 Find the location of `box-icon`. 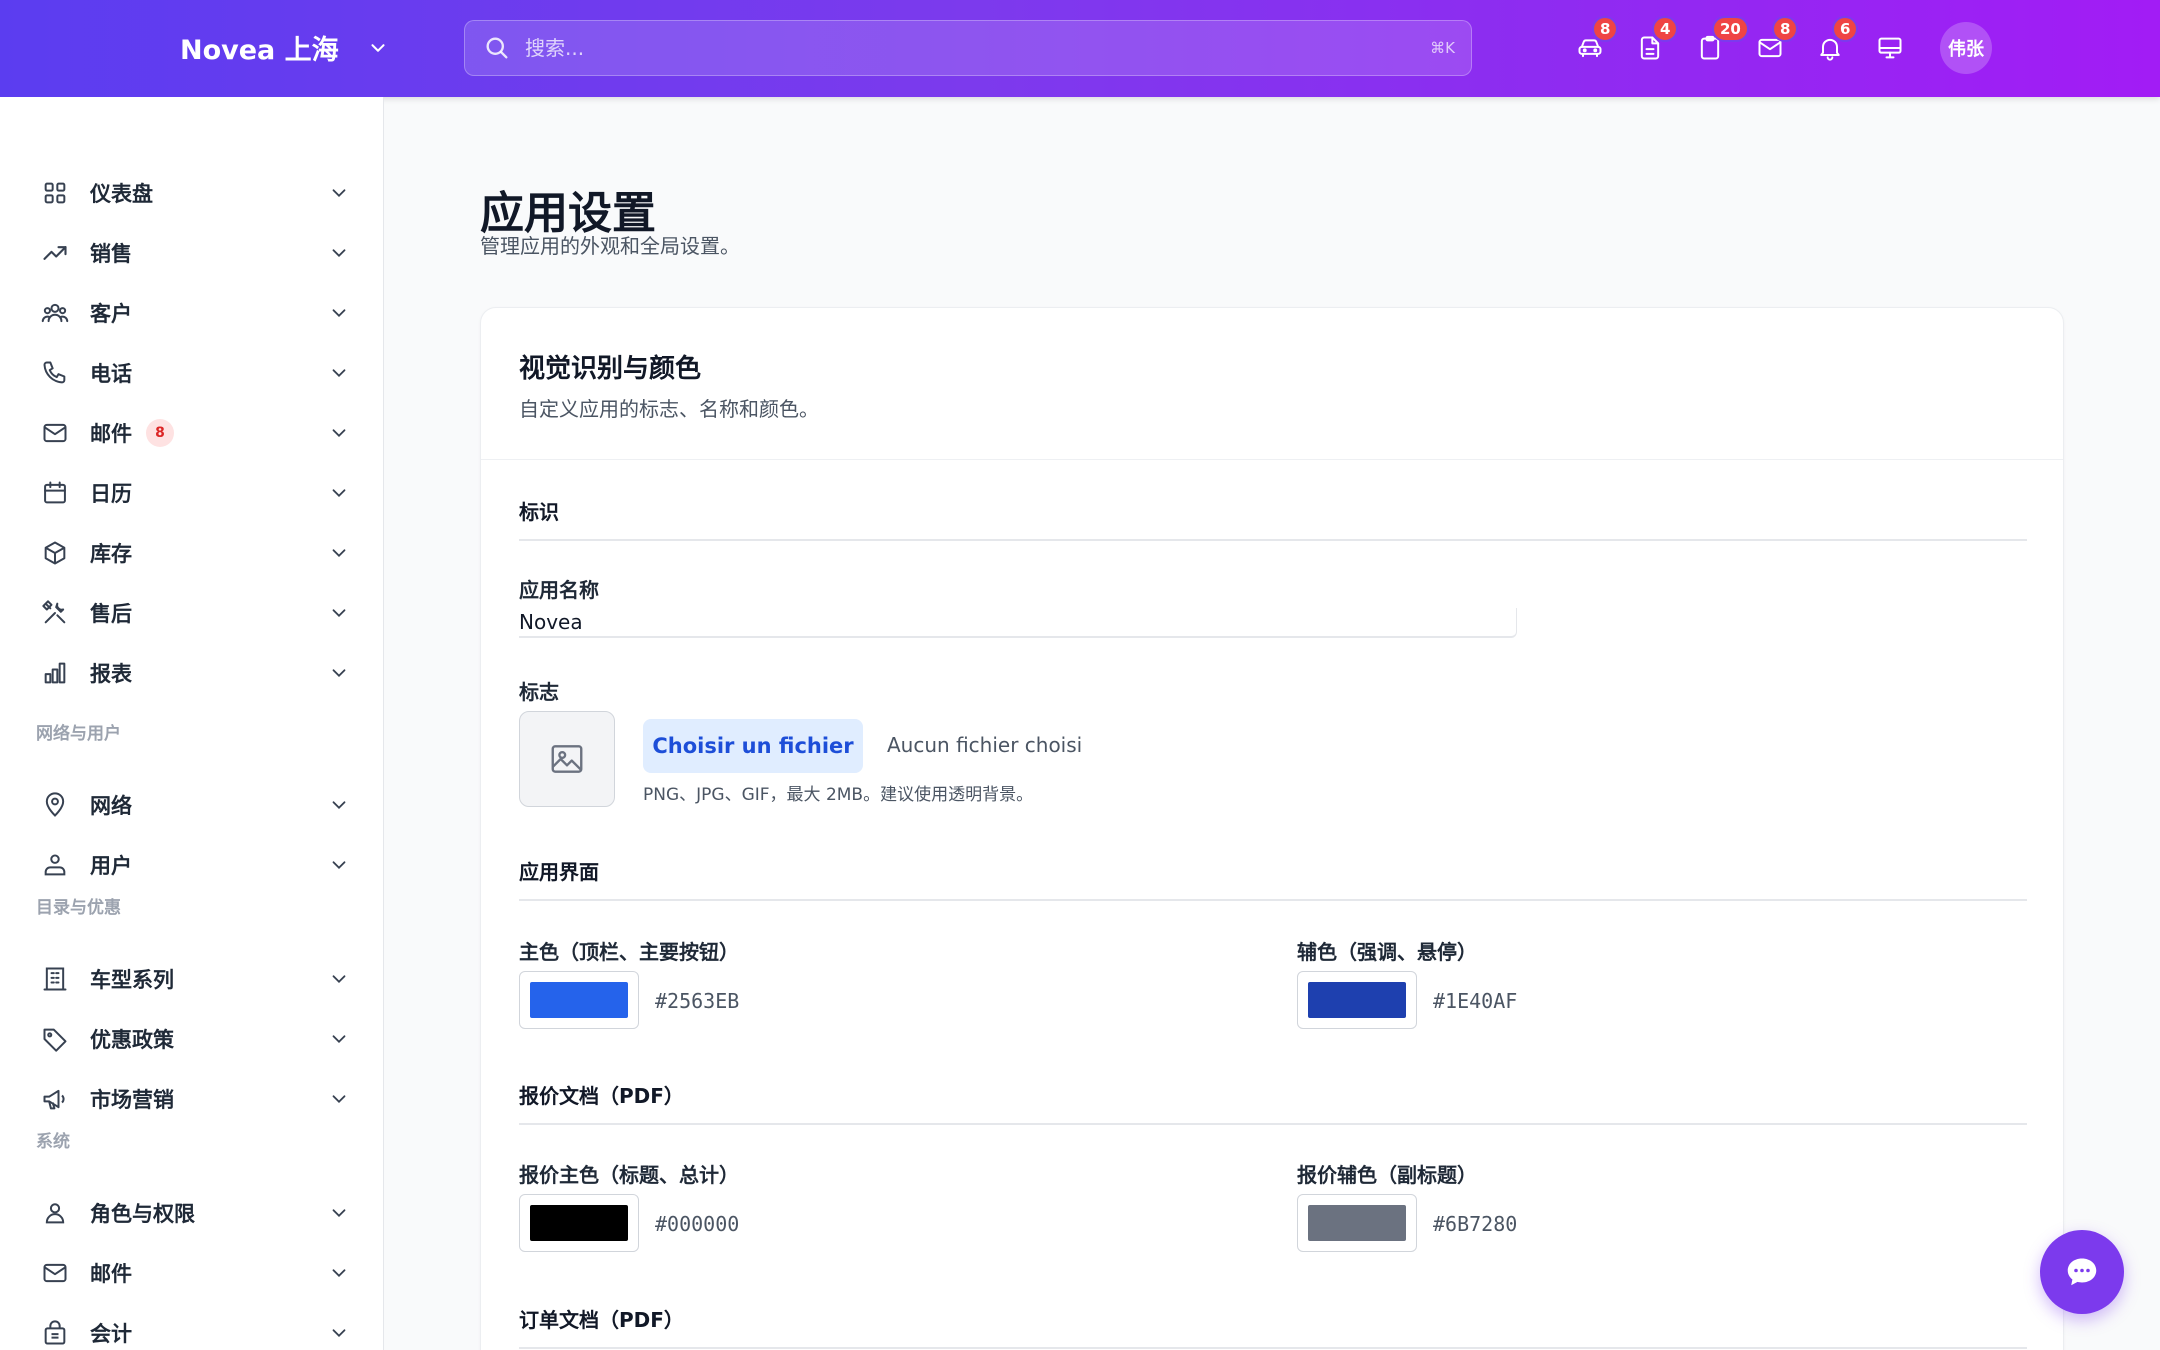

box-icon is located at coordinates (55, 553).